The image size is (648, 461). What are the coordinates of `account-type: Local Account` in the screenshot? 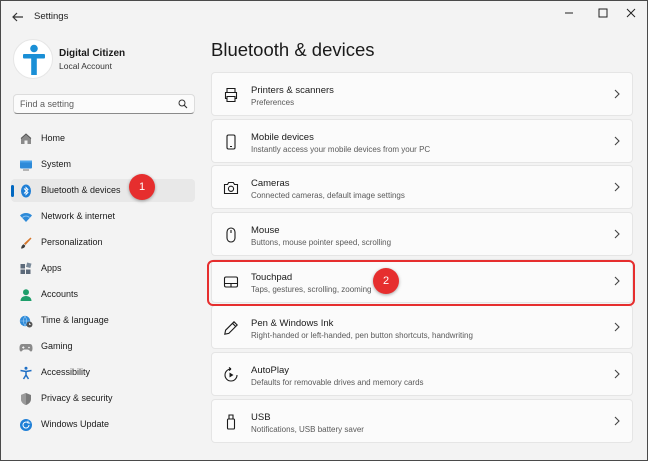 It's located at (85, 66).